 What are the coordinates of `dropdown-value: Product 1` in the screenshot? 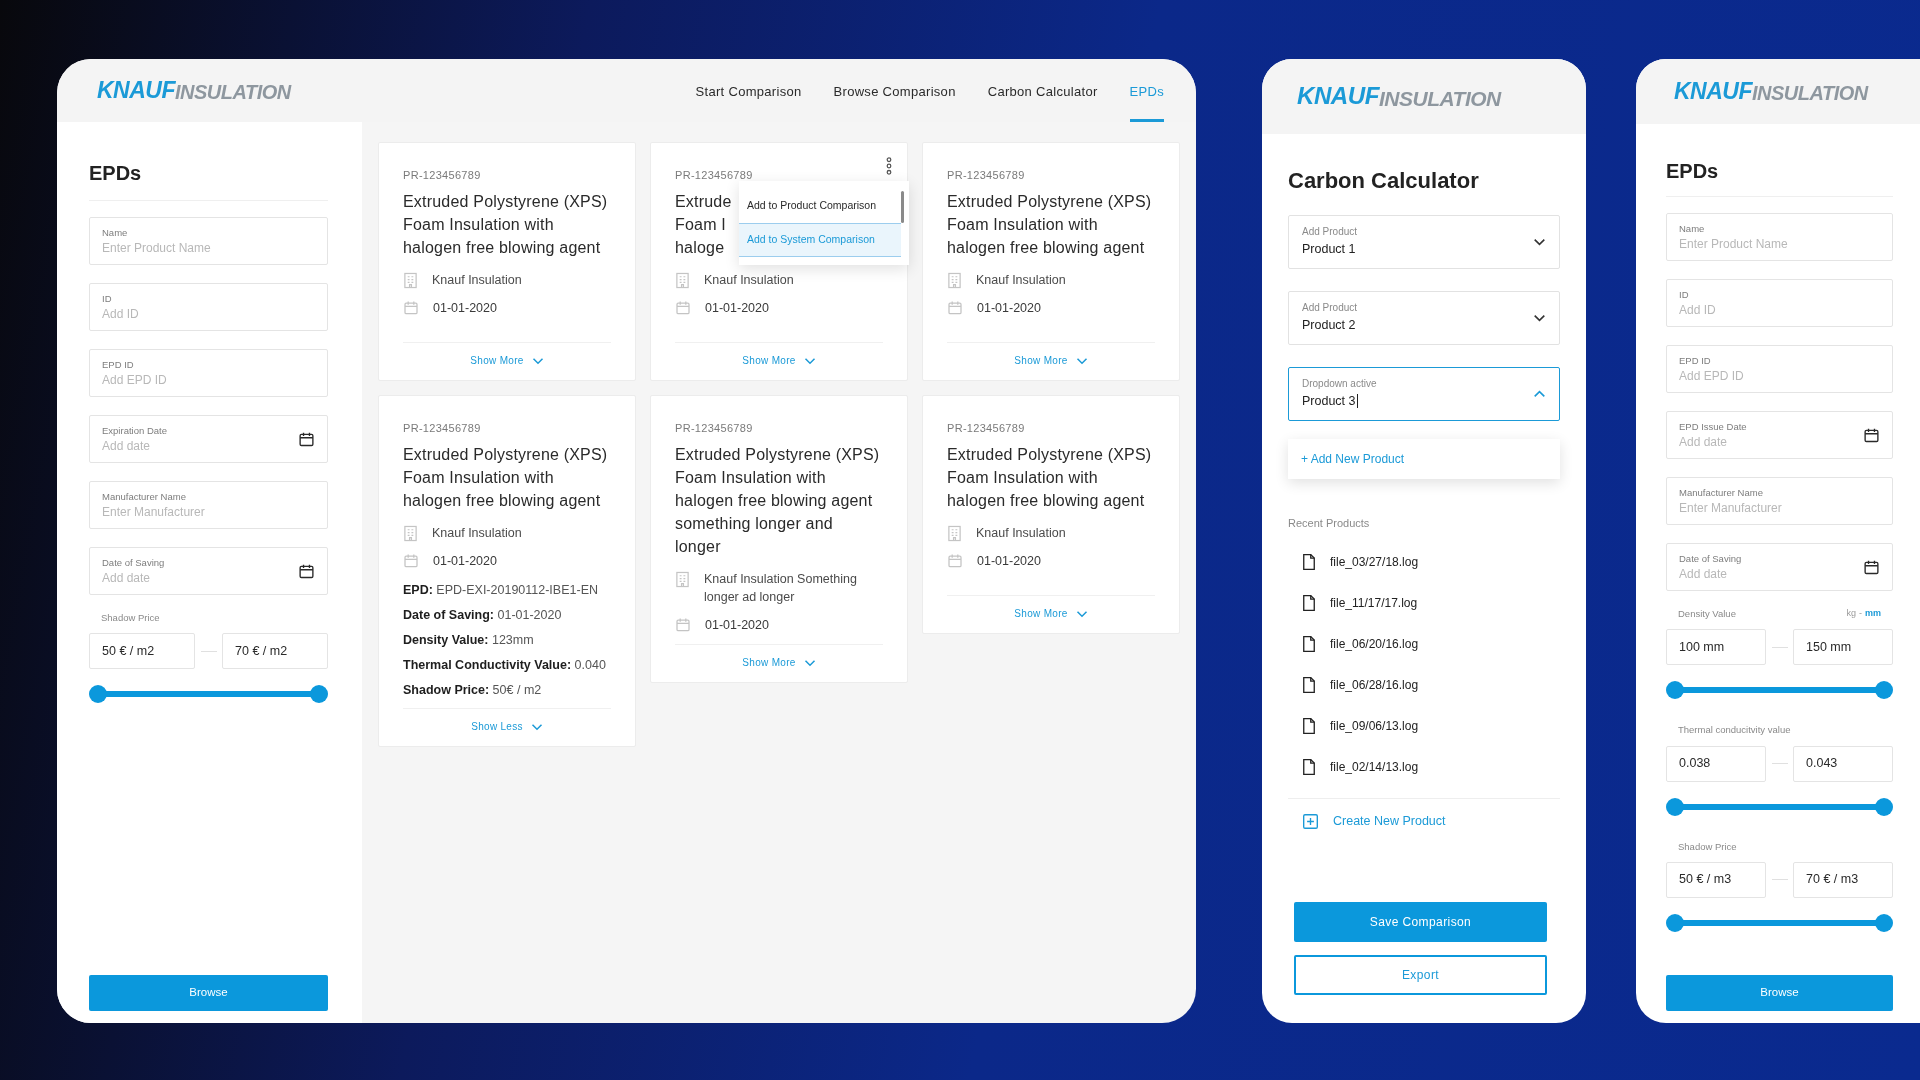 It's located at (1329, 249).